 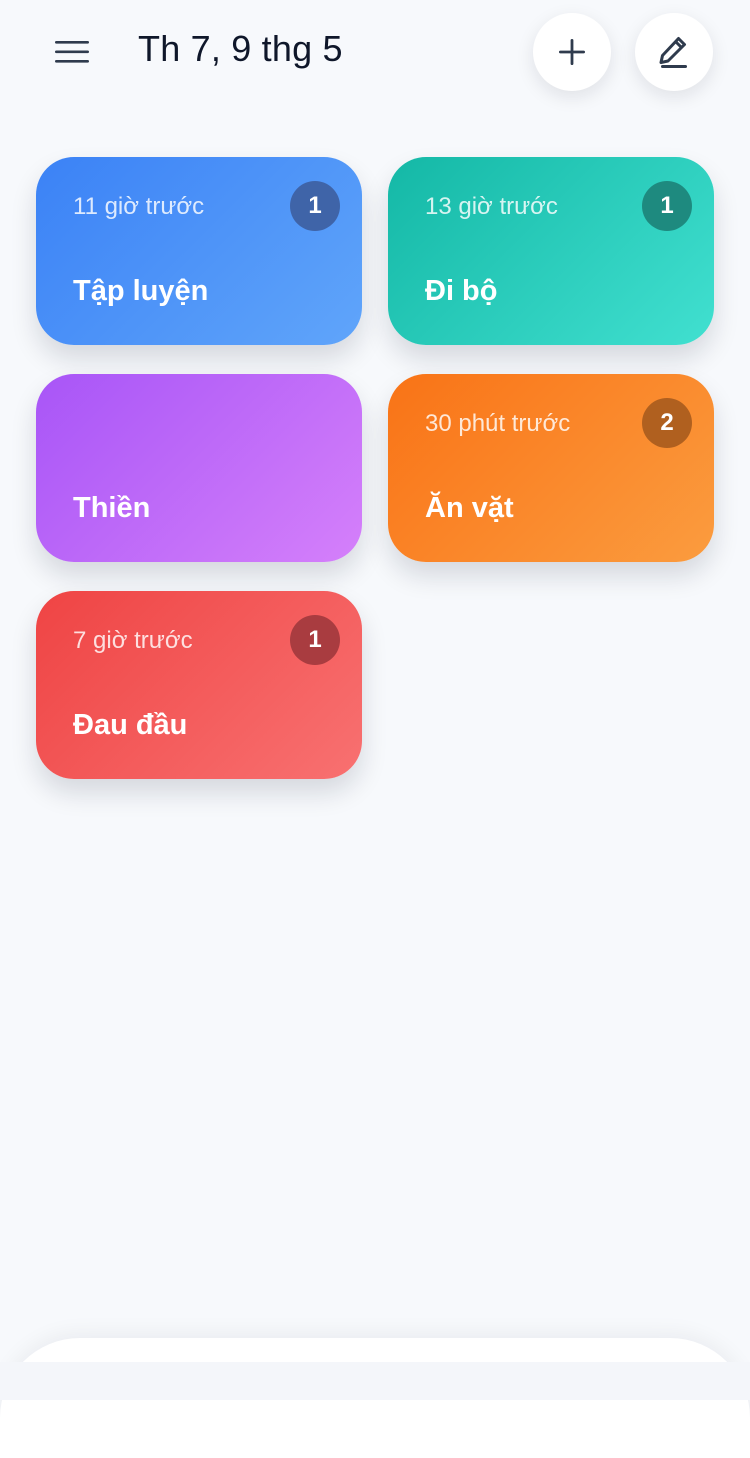 I want to click on activity-card-dau-dau: 7 giờ trước 1 Đau đầu, so click(x=199, y=685).